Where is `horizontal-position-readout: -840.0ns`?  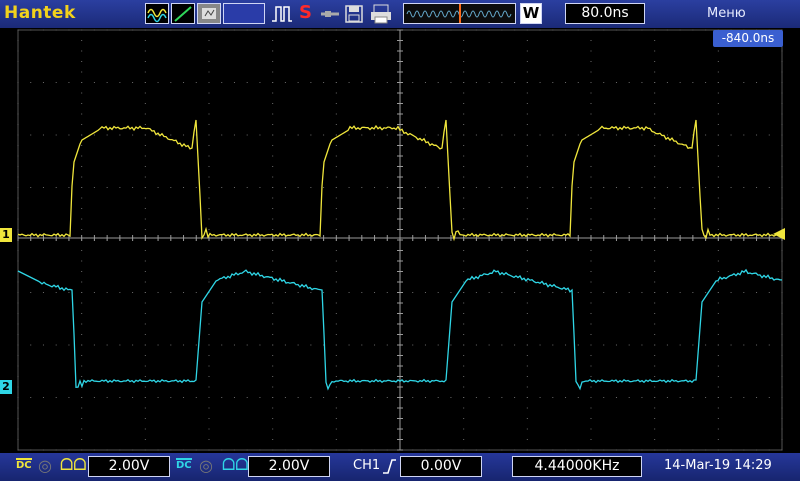
horizontal-position-readout: -840.0ns is located at coordinates (748, 38).